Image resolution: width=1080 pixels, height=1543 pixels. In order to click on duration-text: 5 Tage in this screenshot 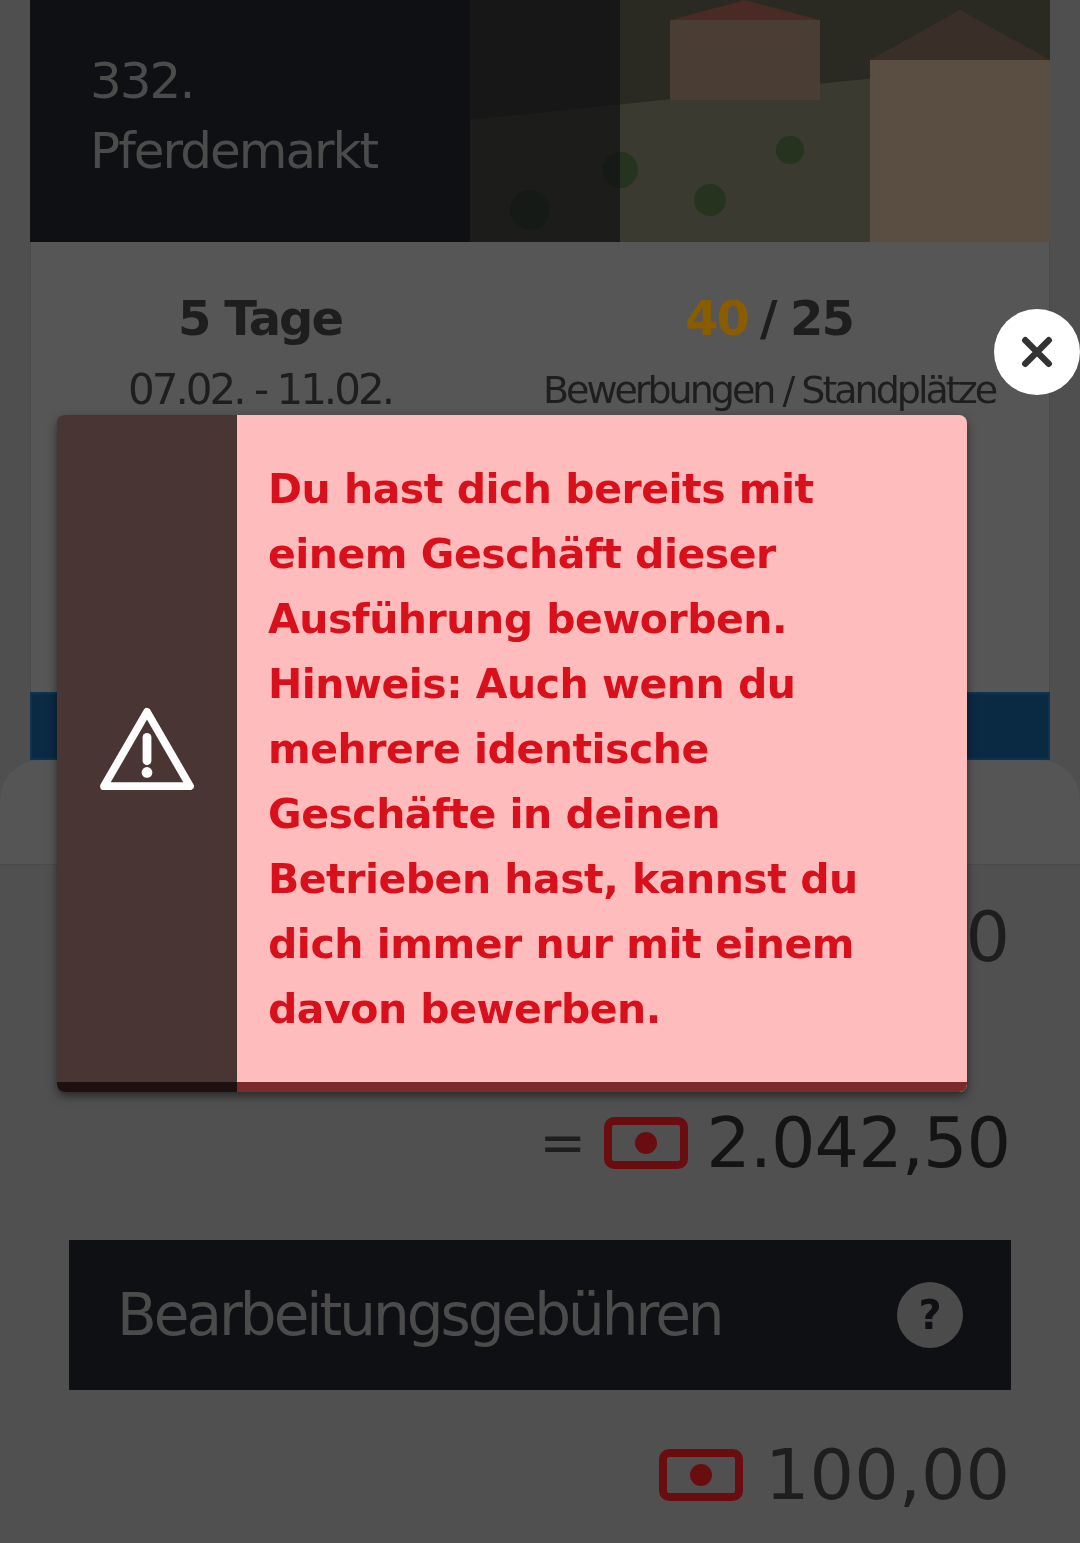, I will do `click(260, 318)`.